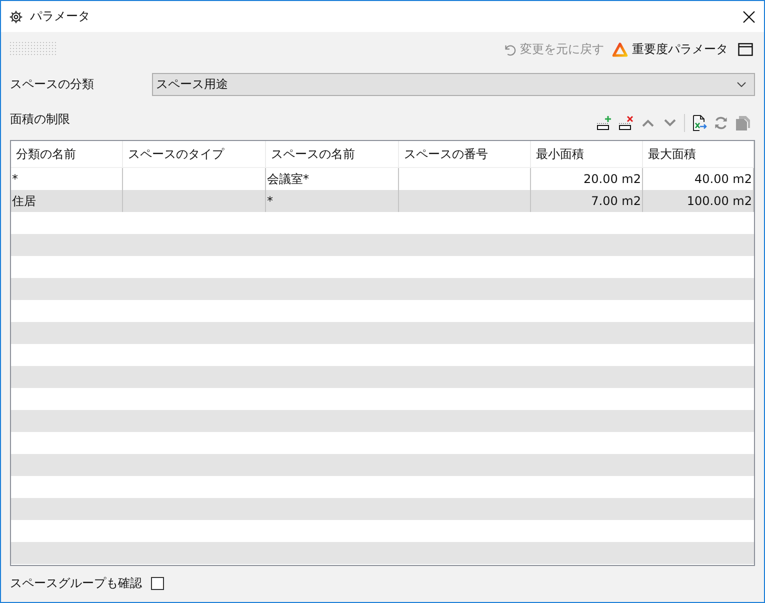  Describe the element at coordinates (648, 123) in the screenshot. I see `chevron-up-icon` at that location.